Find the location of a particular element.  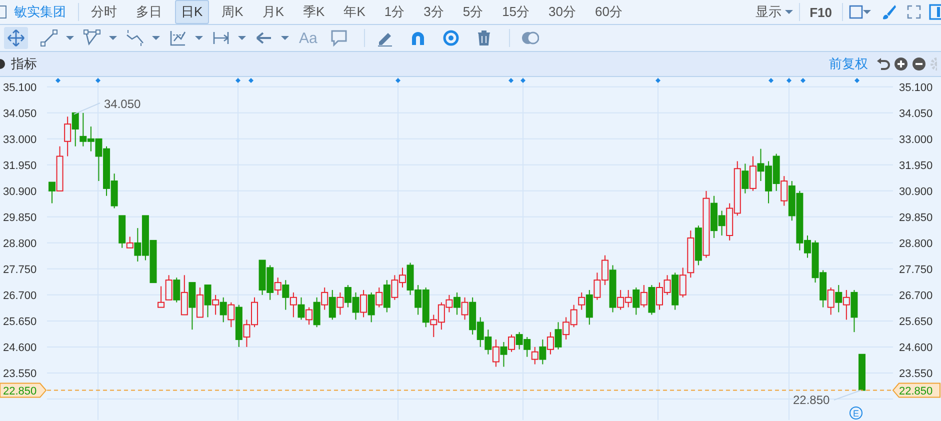

undo-icon is located at coordinates (883, 64).